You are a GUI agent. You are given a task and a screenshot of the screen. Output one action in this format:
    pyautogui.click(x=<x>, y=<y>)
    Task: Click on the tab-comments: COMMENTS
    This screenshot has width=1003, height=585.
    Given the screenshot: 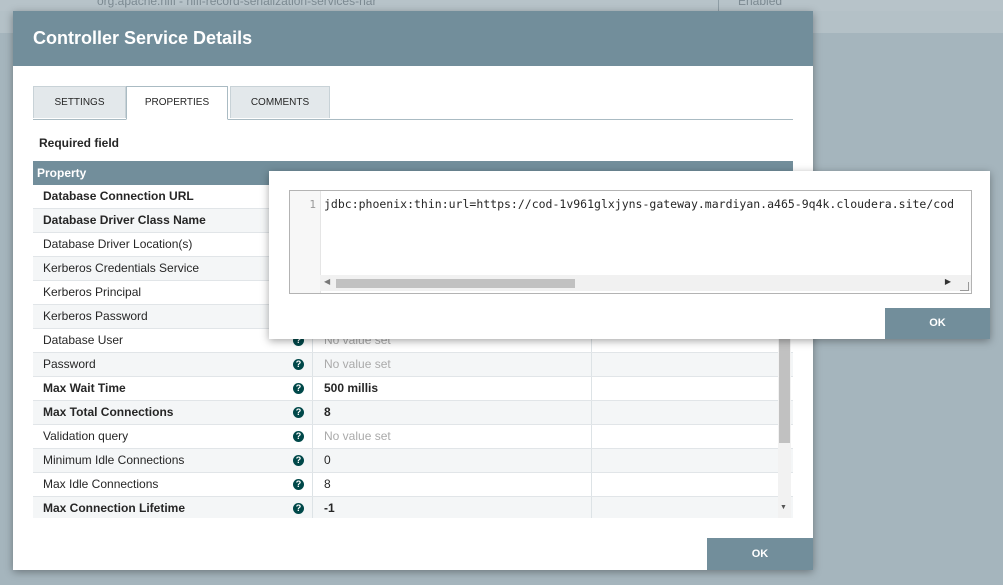 What is the action you would take?
    pyautogui.click(x=280, y=102)
    